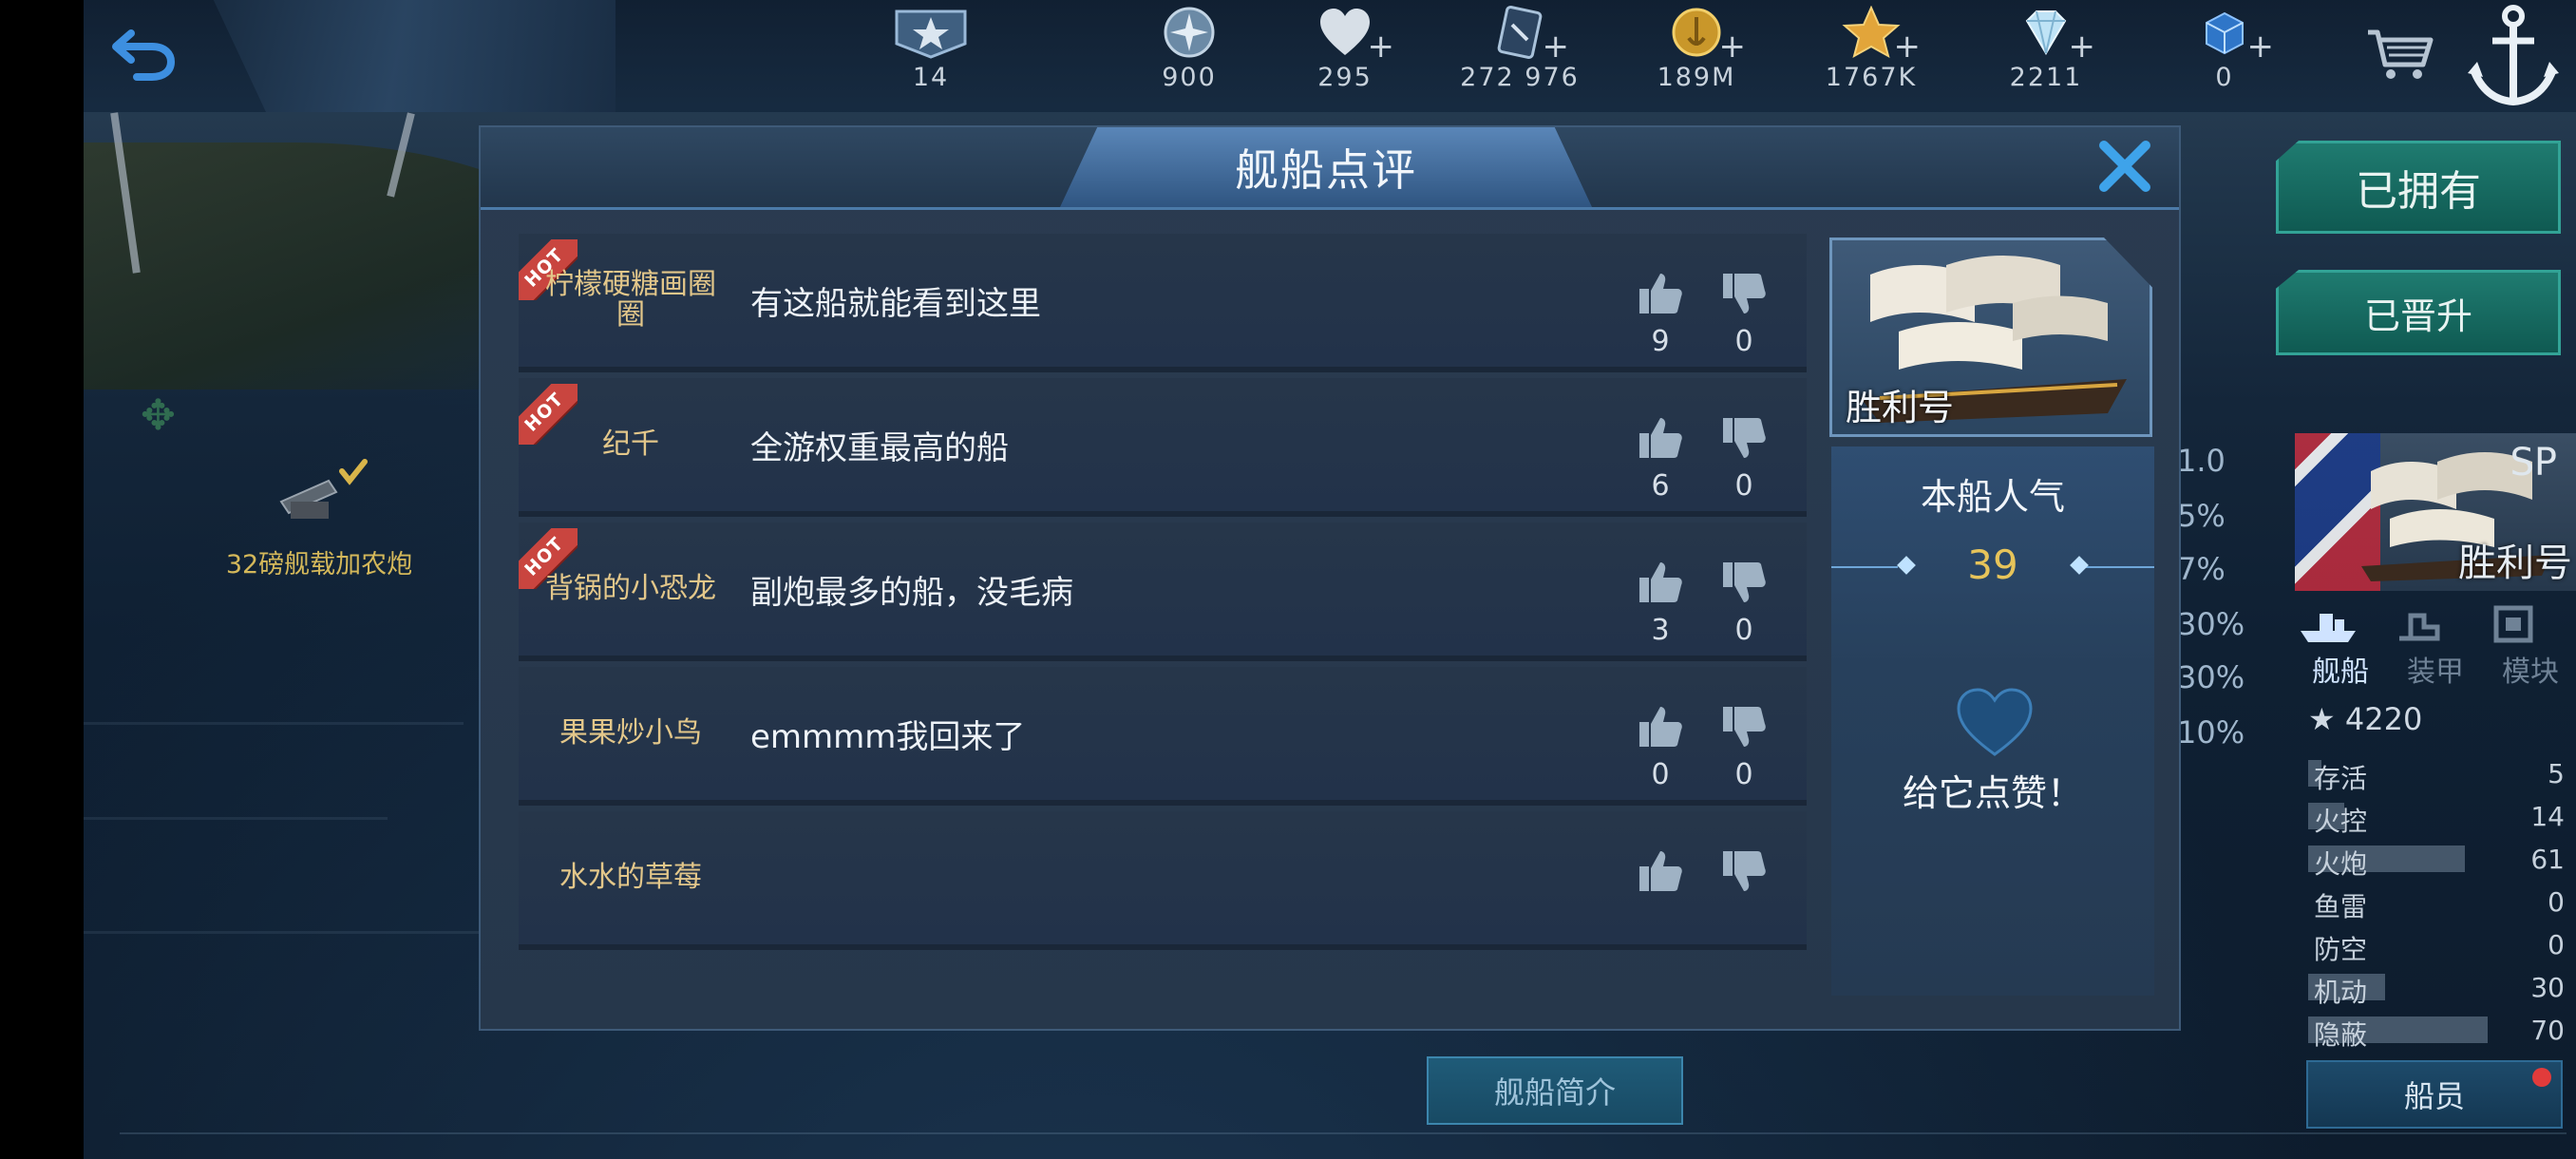  I want to click on stat-value: 14, so click(2547, 816).